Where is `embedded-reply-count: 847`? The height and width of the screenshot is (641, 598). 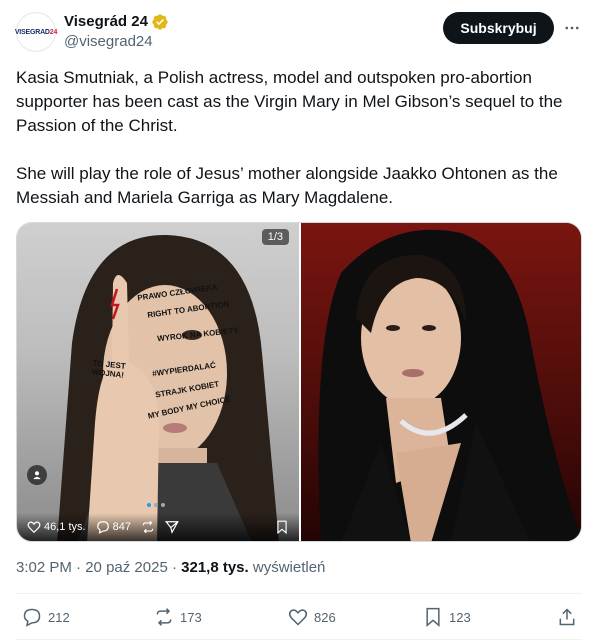
embedded-reply-count: 847 is located at coordinates (121, 527).